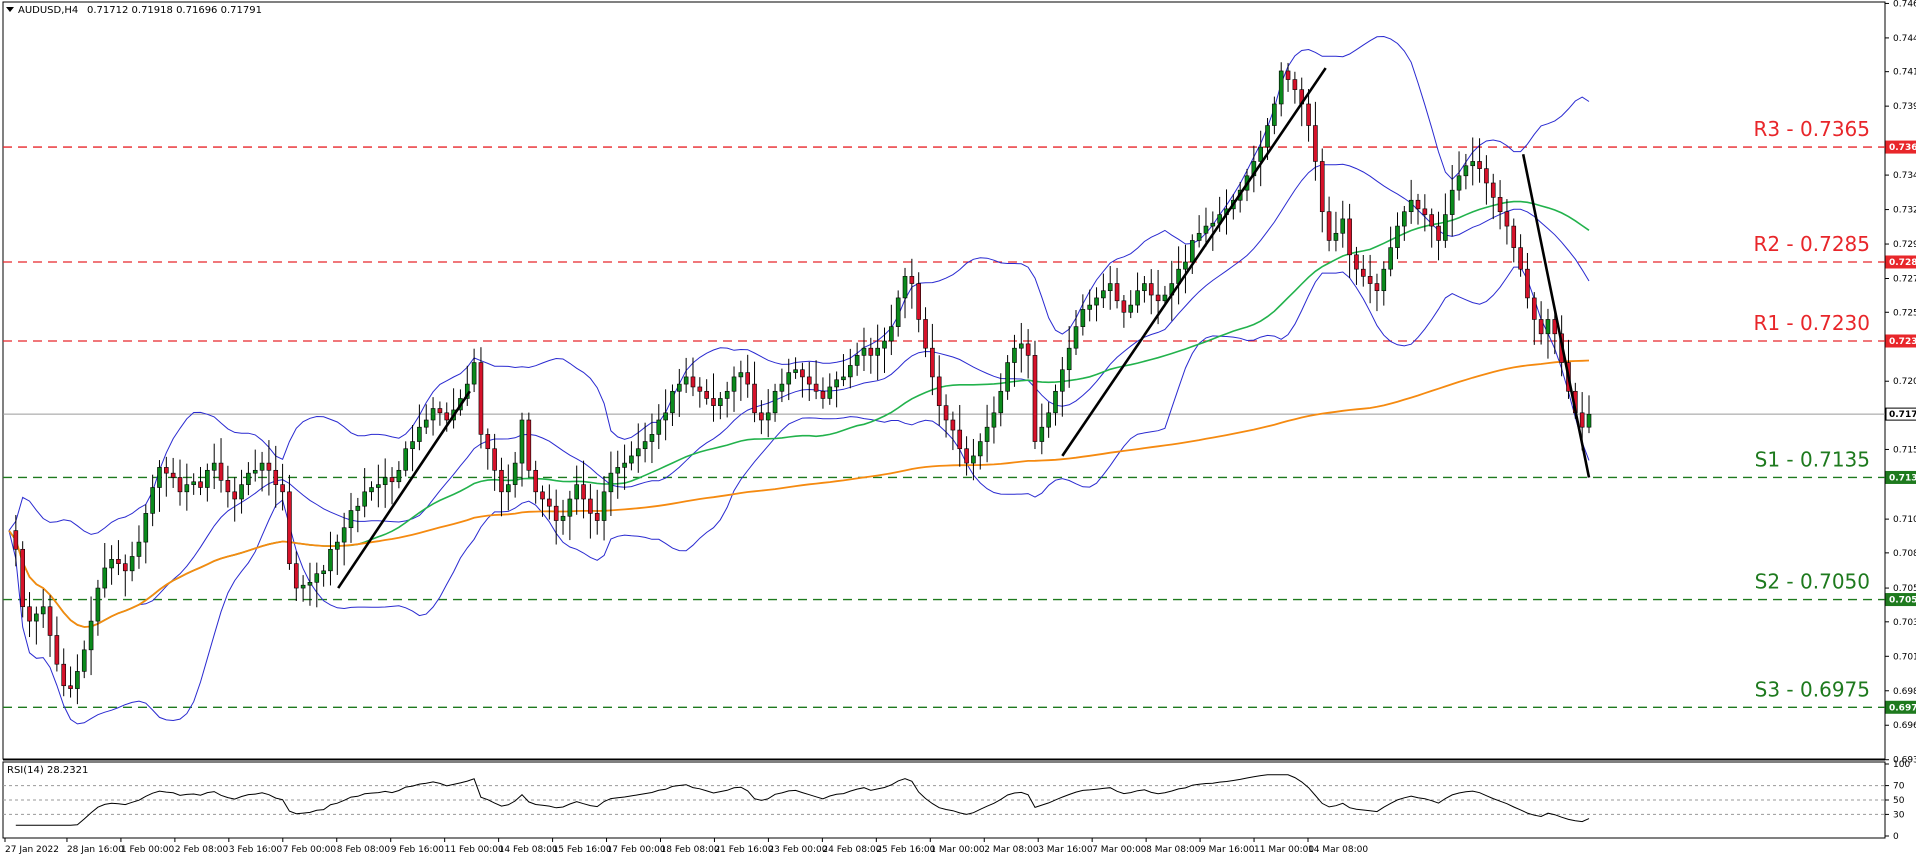  Describe the element at coordinates (1904, 554) in the screenshot. I see `price-tick-label: 0.70825` at that location.